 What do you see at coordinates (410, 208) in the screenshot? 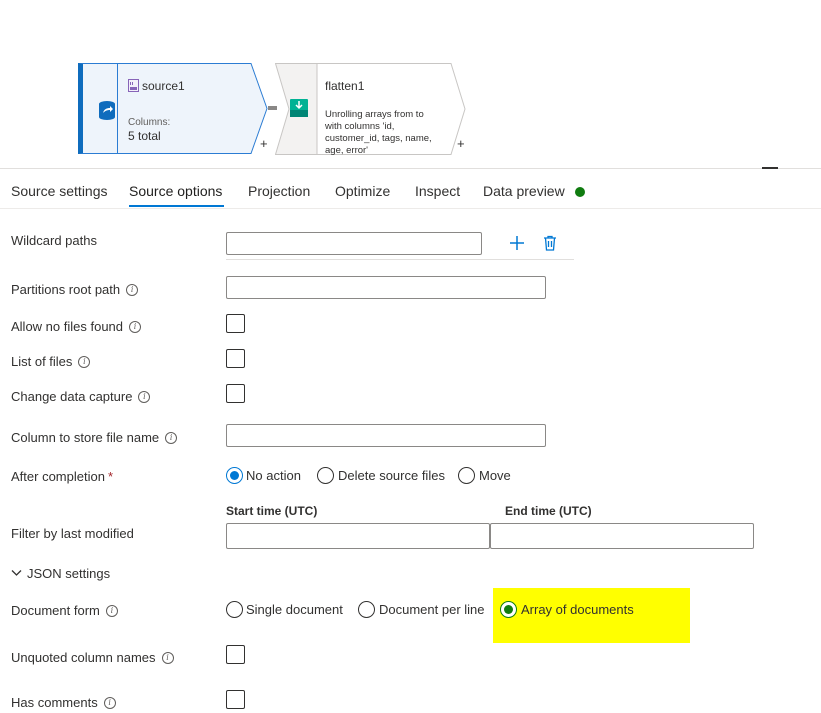
I see `tabs-underline` at bounding box center [410, 208].